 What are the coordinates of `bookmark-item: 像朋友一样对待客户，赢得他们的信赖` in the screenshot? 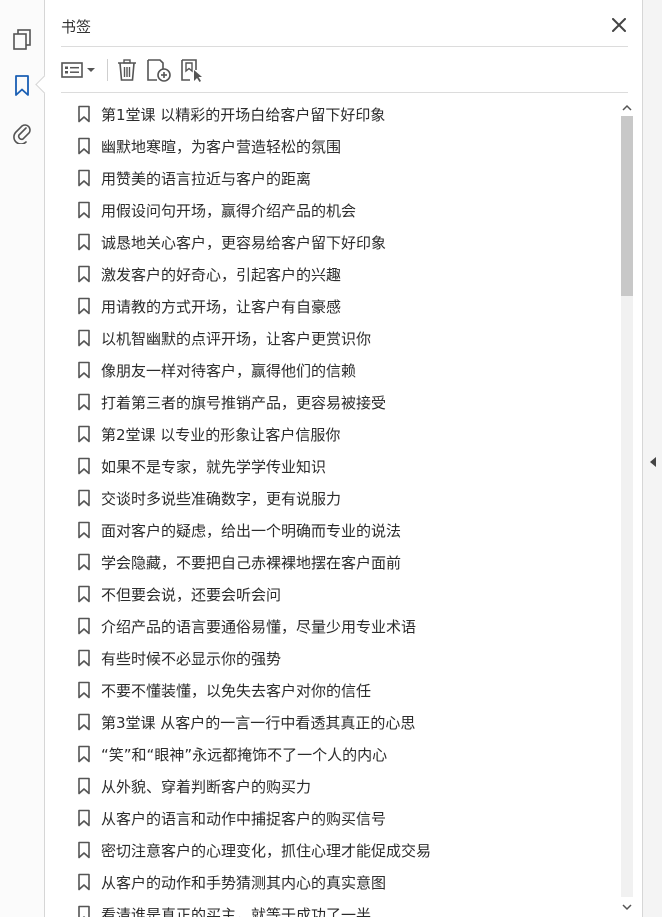 It's located at (339, 370).